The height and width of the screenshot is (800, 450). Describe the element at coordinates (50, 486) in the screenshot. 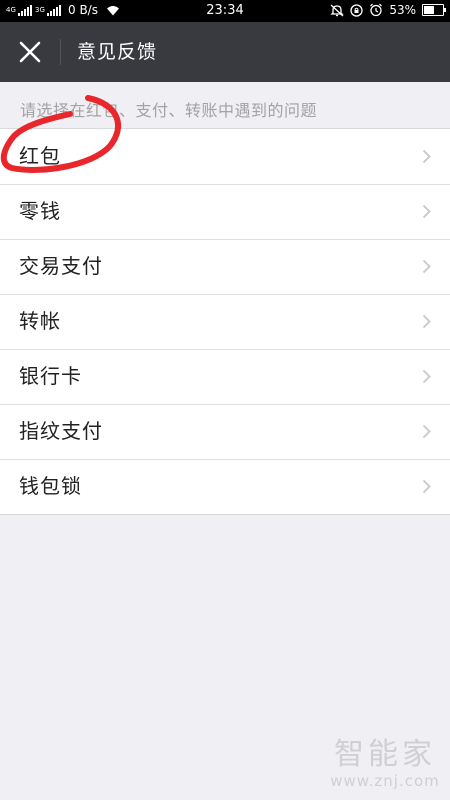

I see `list-item-label: 钱包锁` at that location.